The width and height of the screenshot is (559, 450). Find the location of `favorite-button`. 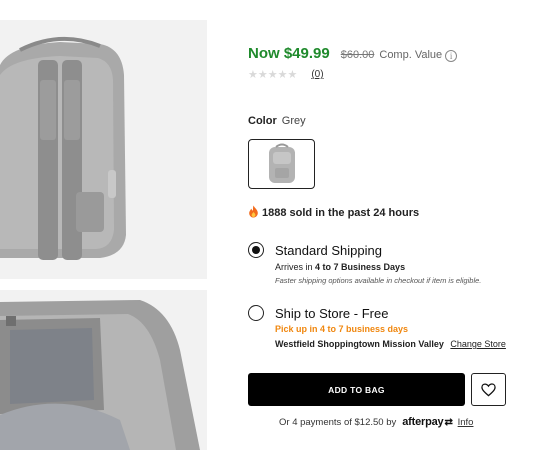

favorite-button is located at coordinates (488, 389).